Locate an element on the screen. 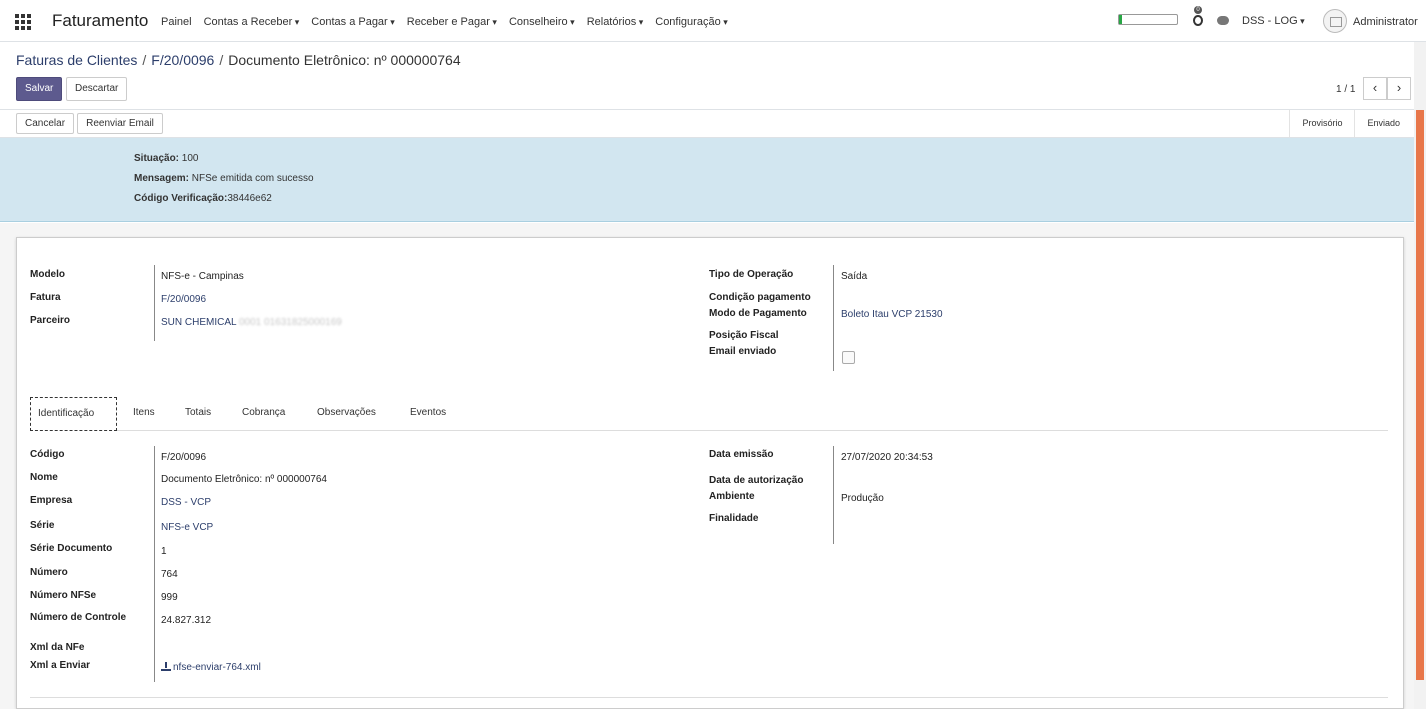  menu-item-configuracao: Configuração is located at coordinates (691, 22).